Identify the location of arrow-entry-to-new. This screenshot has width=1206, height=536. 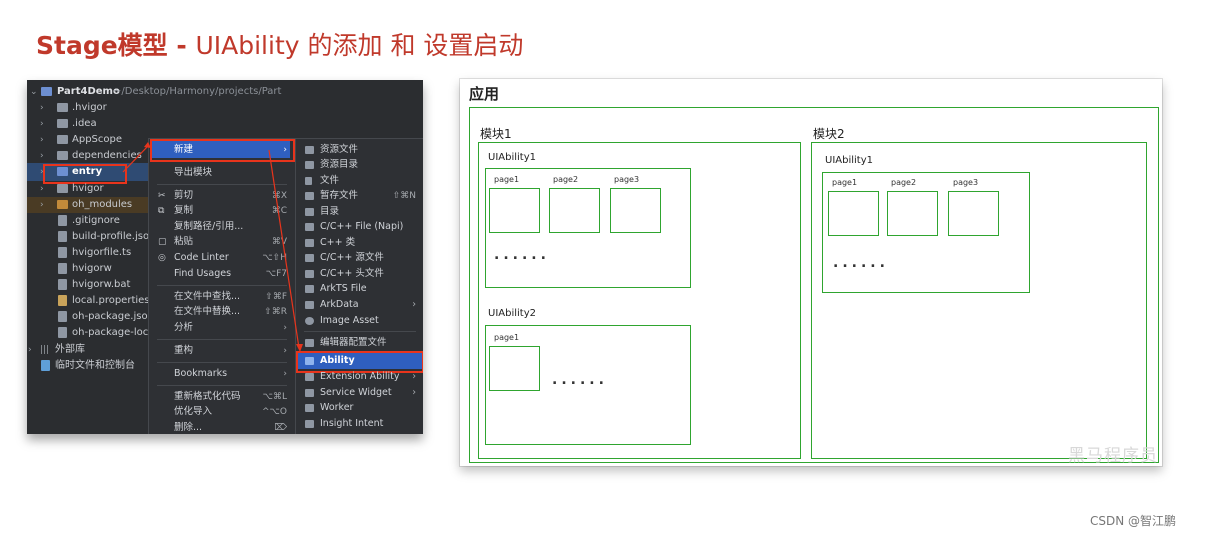
(135, 159).